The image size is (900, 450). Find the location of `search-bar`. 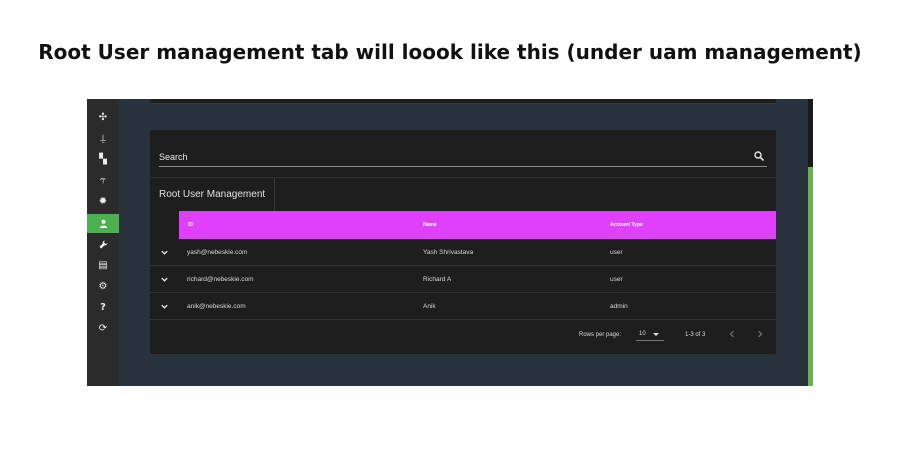

search-bar is located at coordinates (463, 157).